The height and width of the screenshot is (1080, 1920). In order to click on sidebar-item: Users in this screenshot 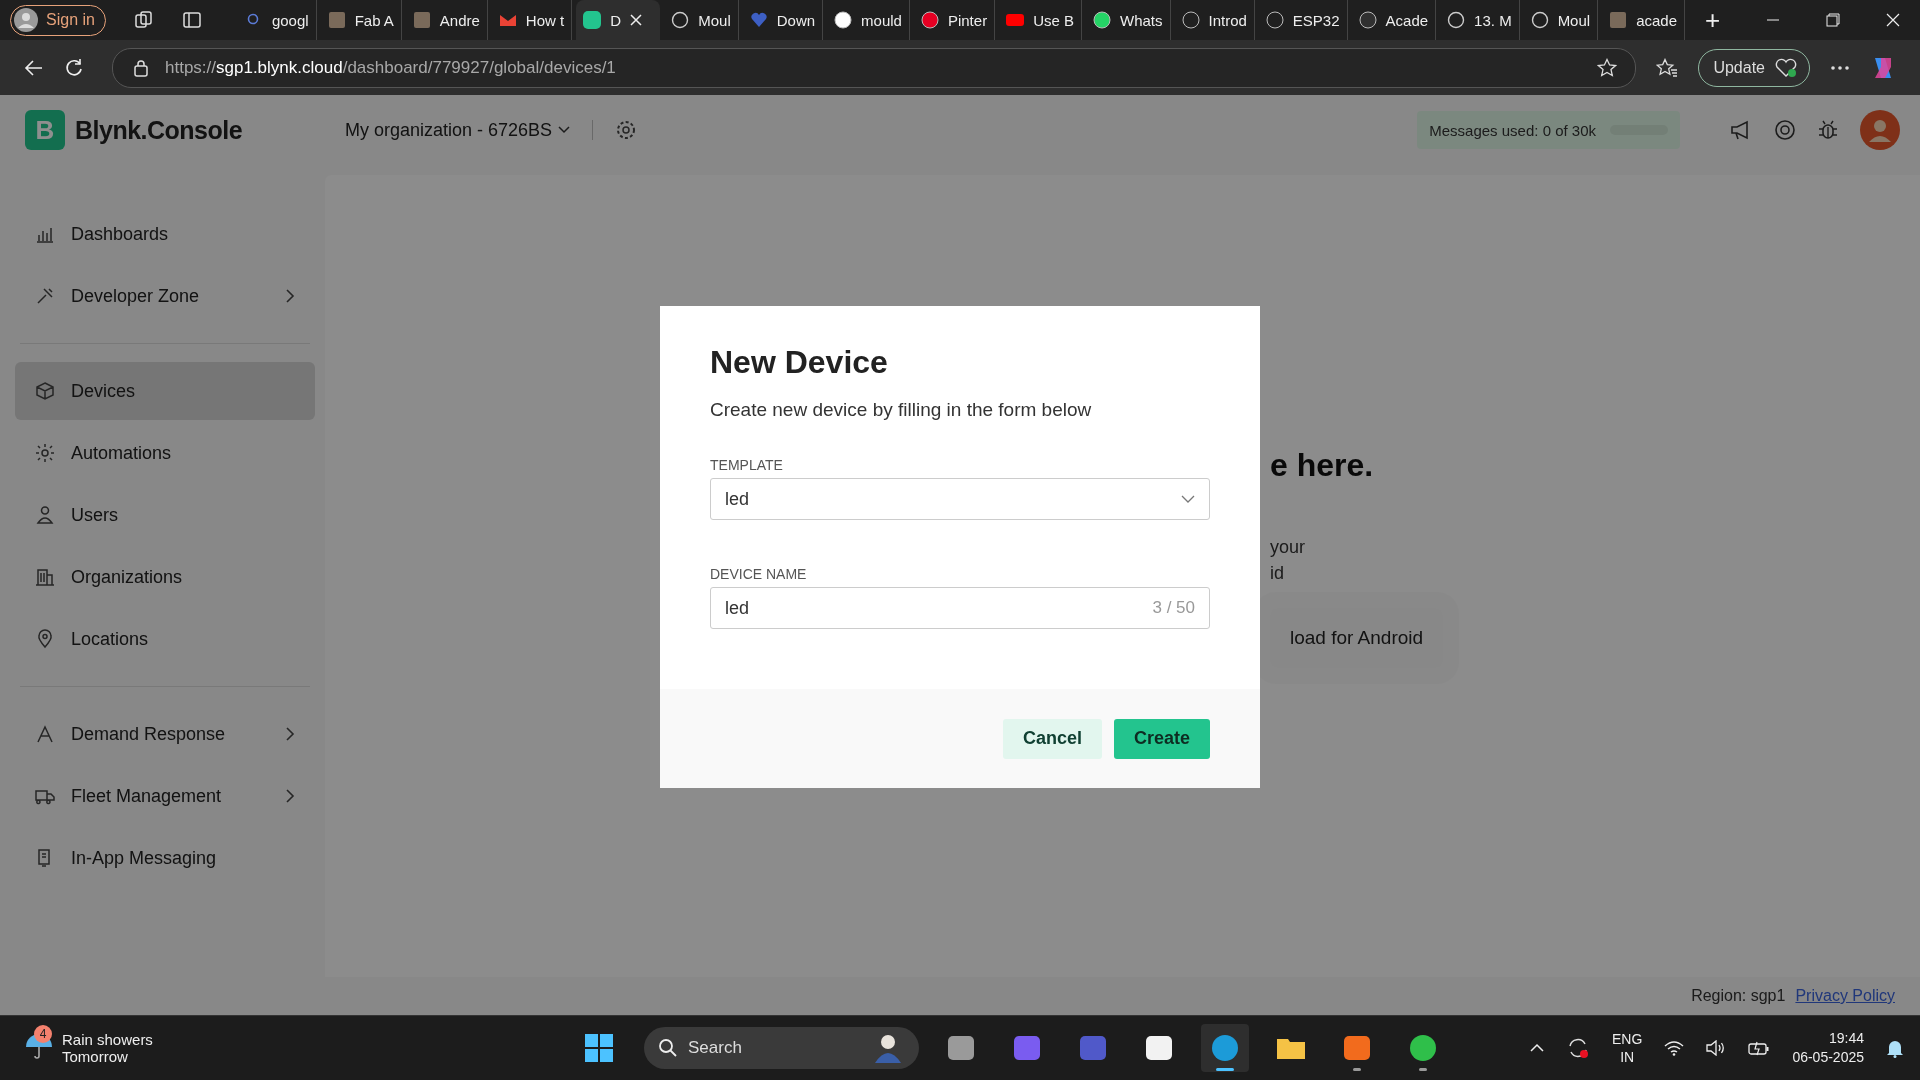, I will do `click(165, 515)`.